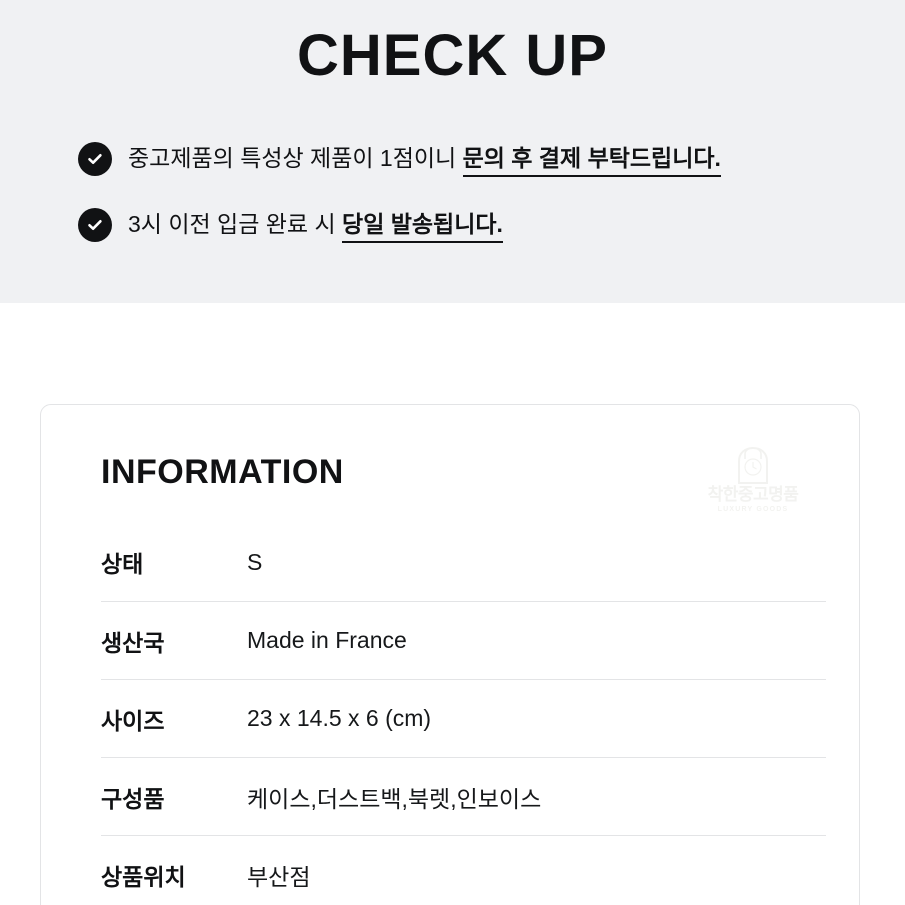 This screenshot has width=905, height=905. What do you see at coordinates (133, 720) in the screenshot?
I see `row-label-size: 사이즈` at bounding box center [133, 720].